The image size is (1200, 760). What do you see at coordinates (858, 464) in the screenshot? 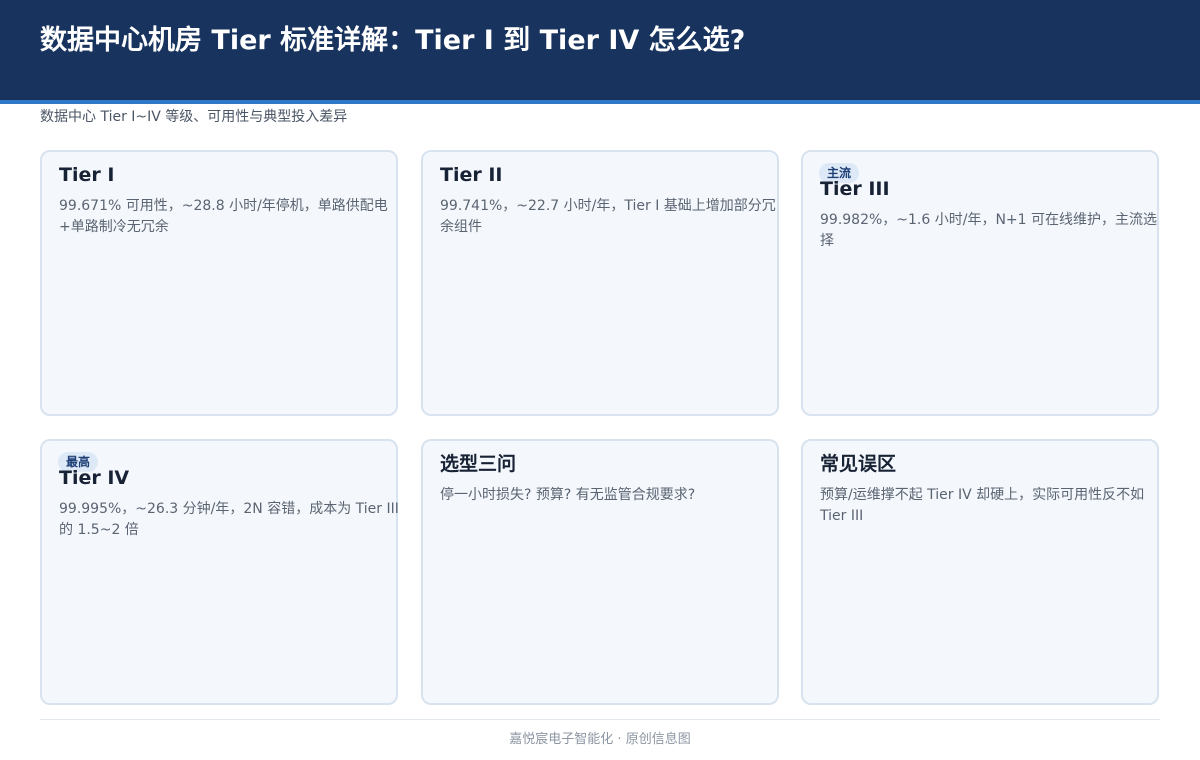
I see `card-title: 常见误区` at bounding box center [858, 464].